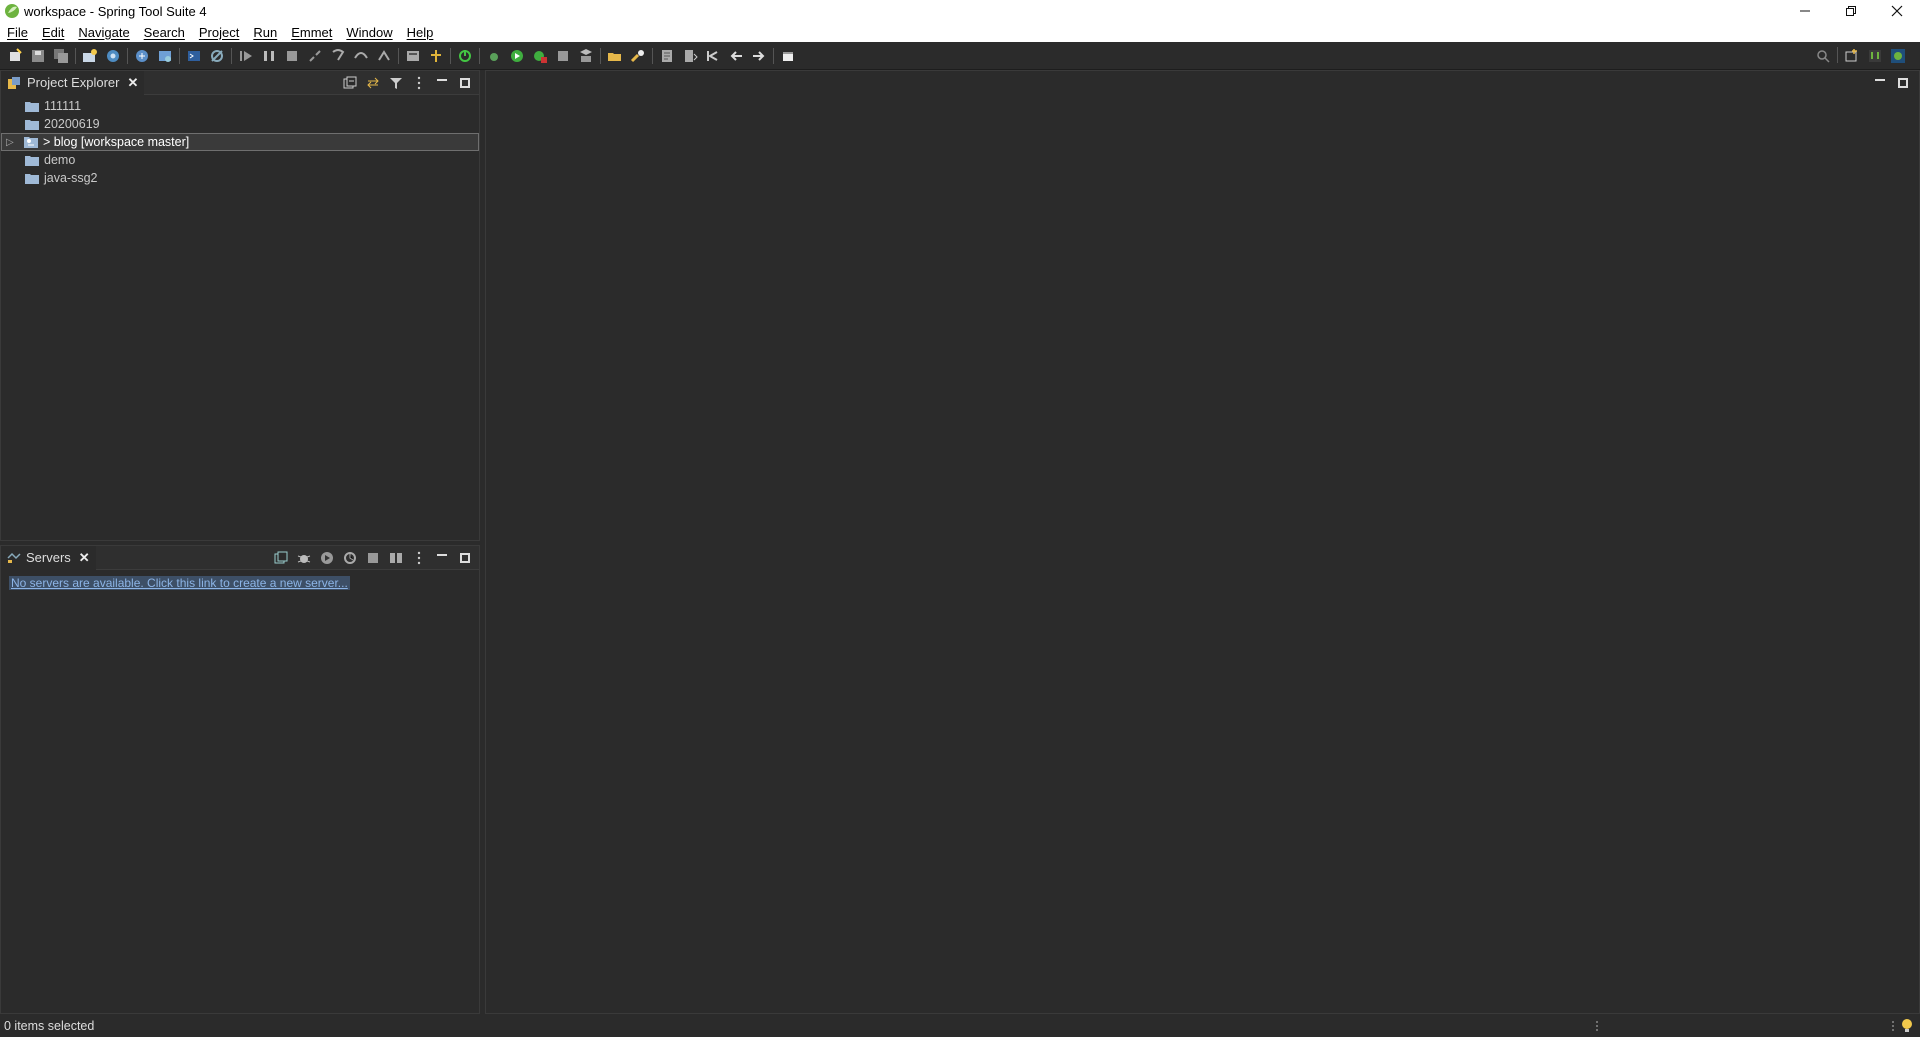  What do you see at coordinates (586, 56) in the screenshot?
I see `new-server-button` at bounding box center [586, 56].